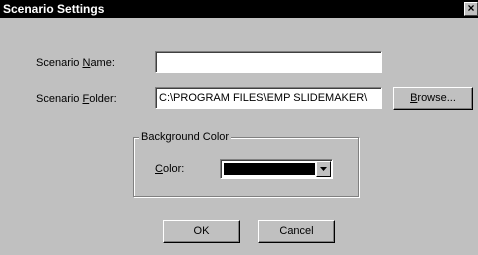 This screenshot has height=255, width=478. I want to click on color-label-key: C, so click(159, 169).